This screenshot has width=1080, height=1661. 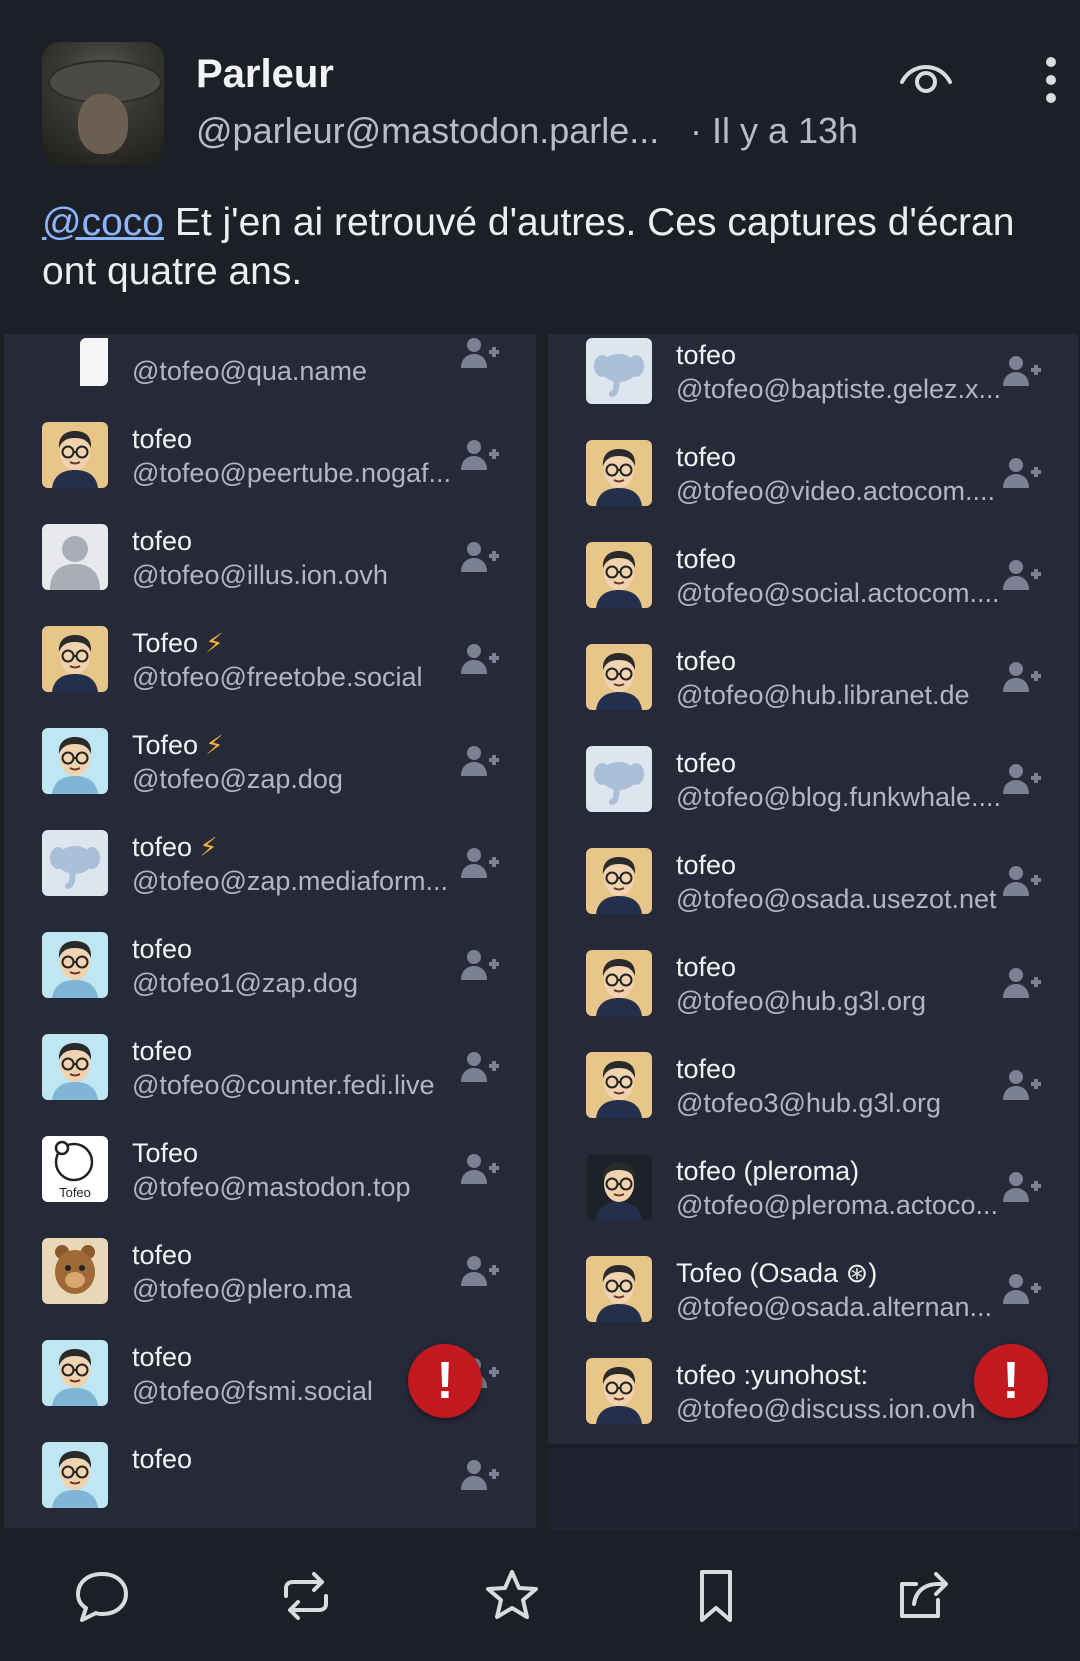 What do you see at coordinates (774, 130) in the screenshot?
I see `post-time: · Il y a 13h` at bounding box center [774, 130].